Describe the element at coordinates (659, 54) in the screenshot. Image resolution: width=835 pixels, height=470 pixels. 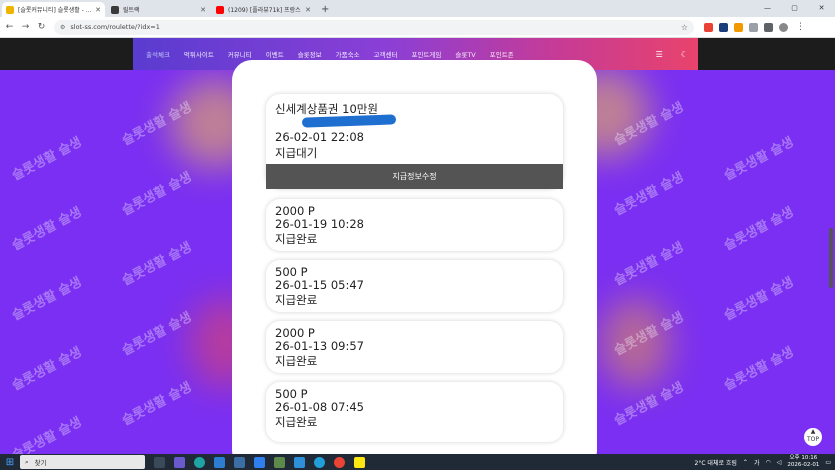
I see `hamburger-menu-icon: ☰` at that location.